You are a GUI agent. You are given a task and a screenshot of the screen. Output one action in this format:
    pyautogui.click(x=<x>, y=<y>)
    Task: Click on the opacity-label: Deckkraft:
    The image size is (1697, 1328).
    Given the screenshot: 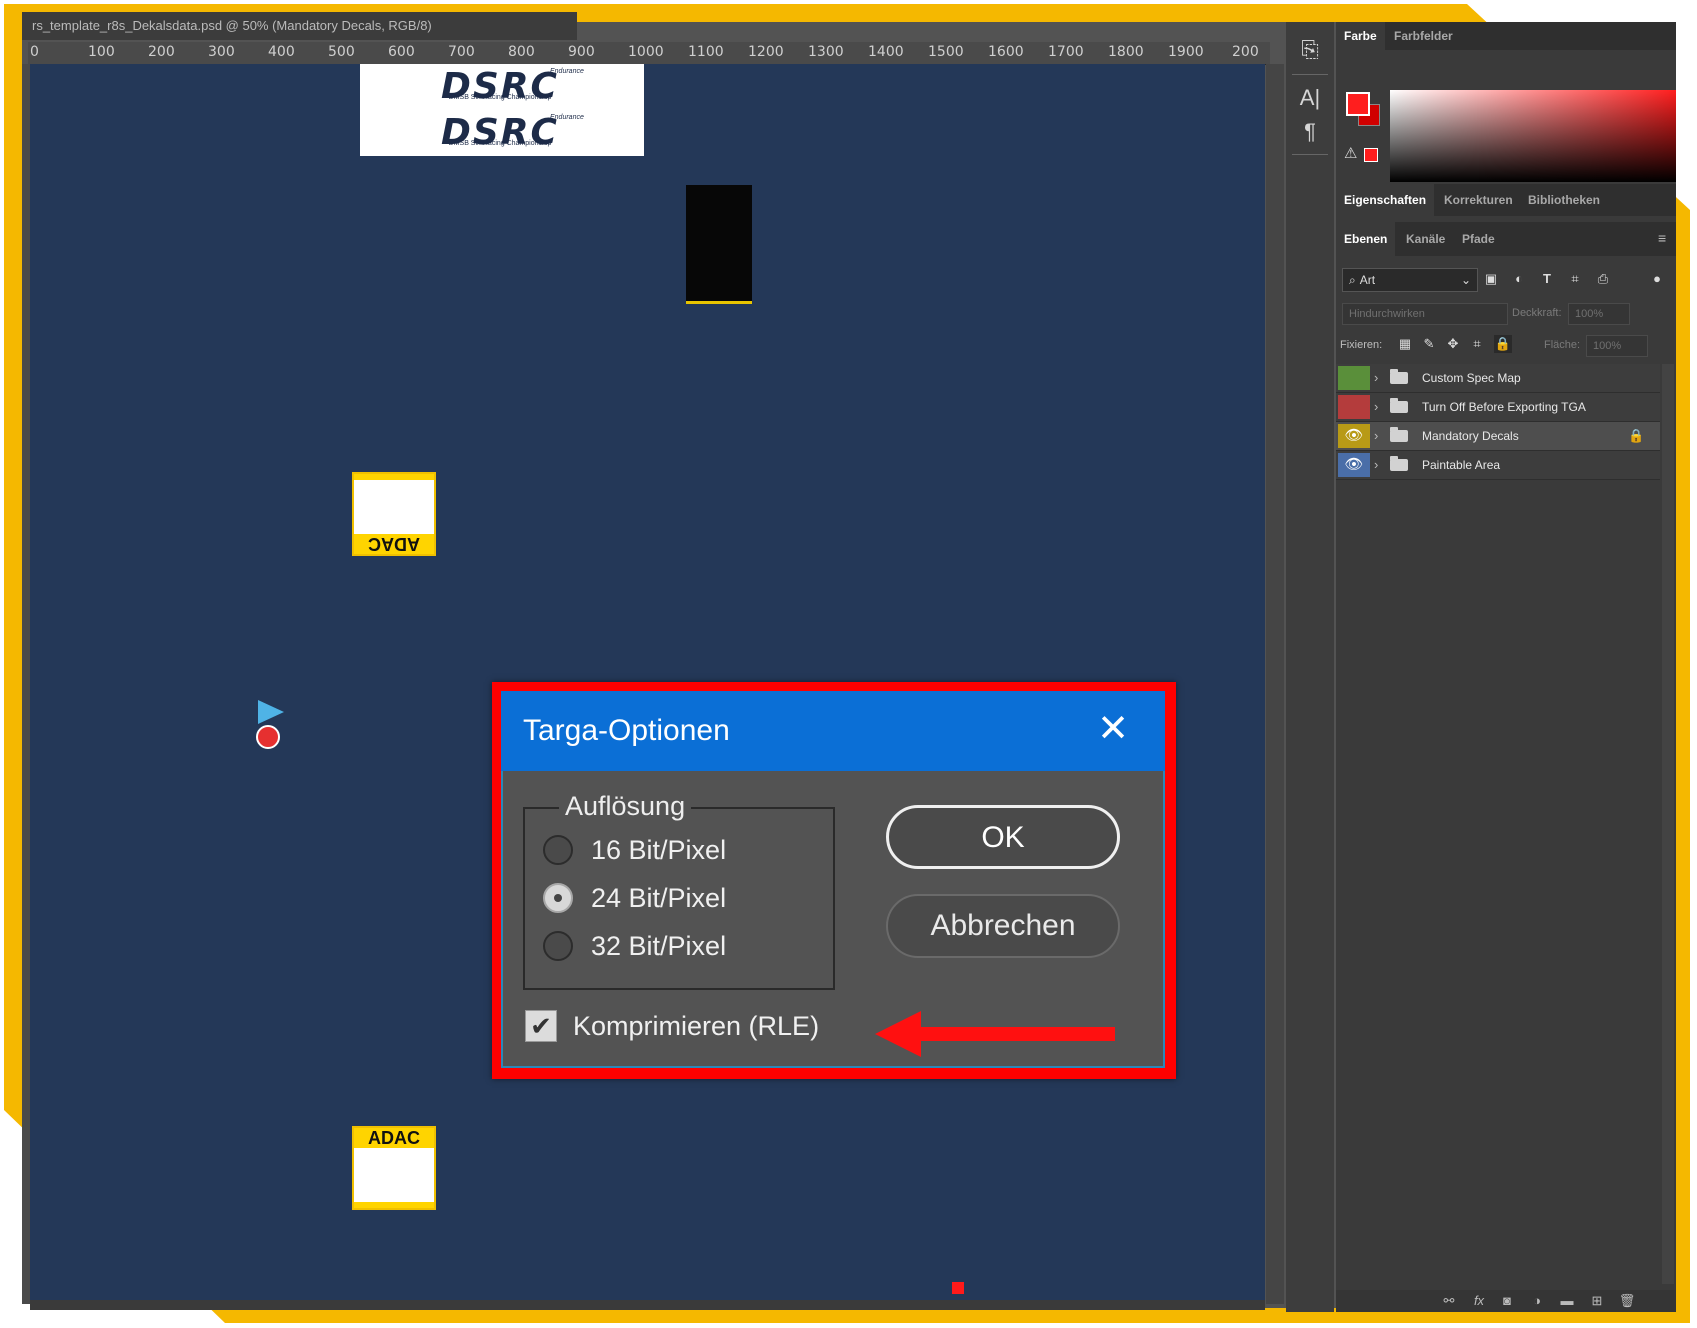 What is the action you would take?
    pyautogui.click(x=1537, y=313)
    